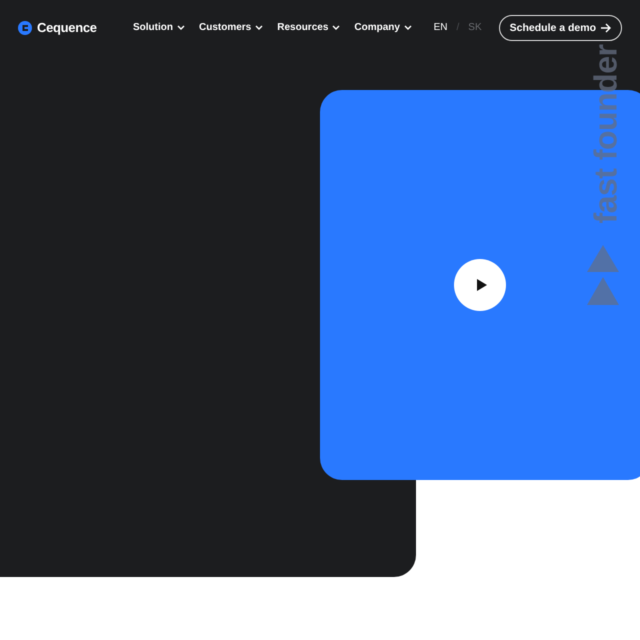 This screenshot has width=640, height=640. I want to click on logo-icon, so click(25, 27).